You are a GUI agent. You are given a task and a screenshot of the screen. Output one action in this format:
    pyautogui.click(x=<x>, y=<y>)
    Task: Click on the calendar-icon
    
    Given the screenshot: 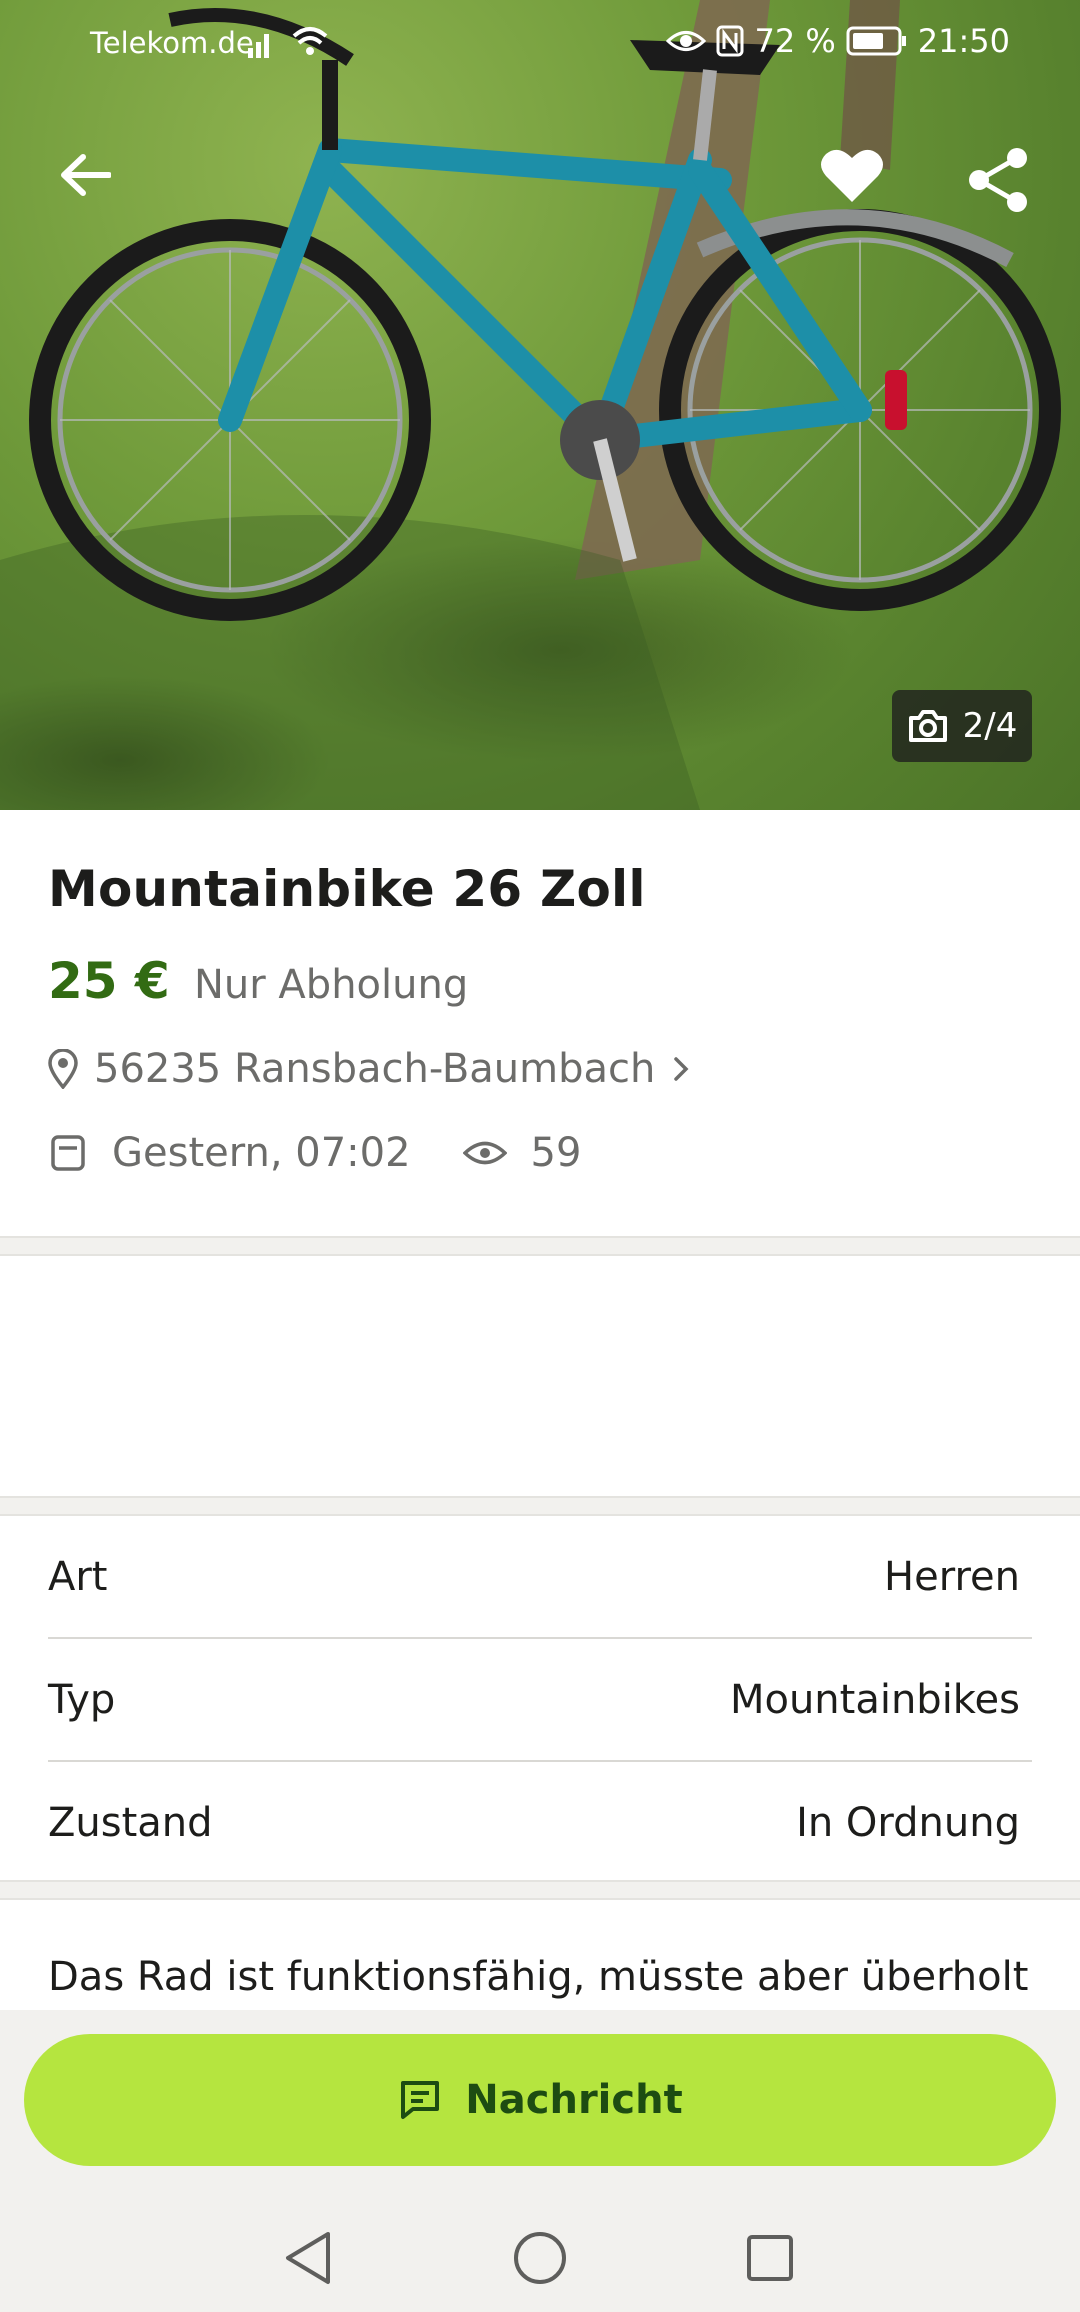 What is the action you would take?
    pyautogui.click(x=68, y=1153)
    